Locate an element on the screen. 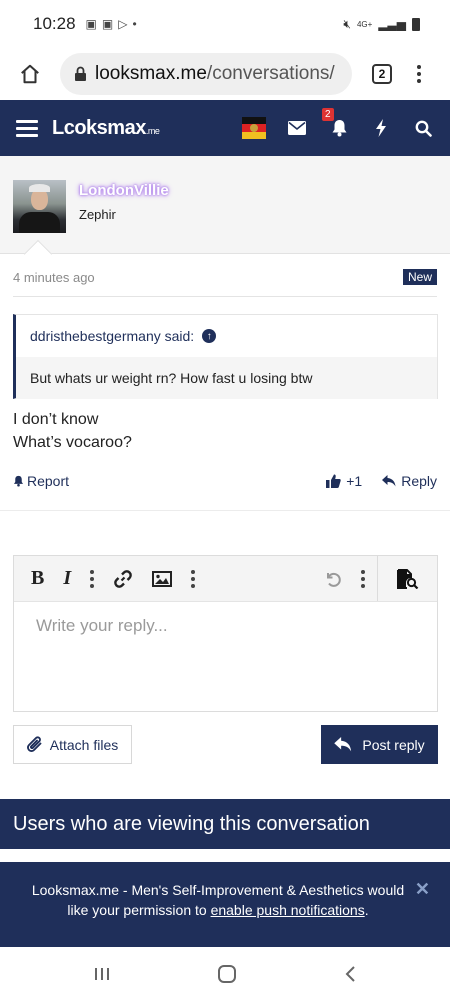  address-bar: looksmax.me/conversations/ is located at coordinates (206, 74).